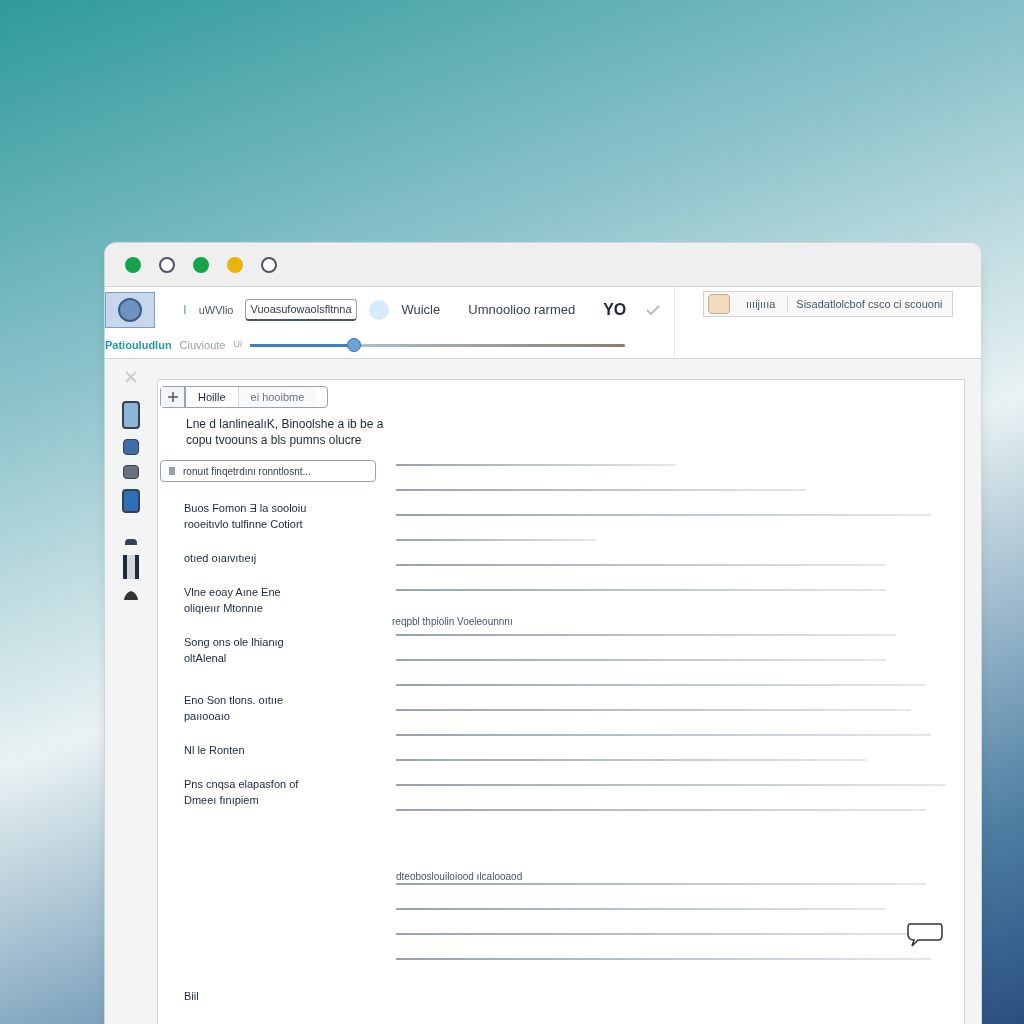 Image resolution: width=1024 pixels, height=1024 pixels. What do you see at coordinates (131, 501) in the screenshot?
I see `tablet-icon` at bounding box center [131, 501].